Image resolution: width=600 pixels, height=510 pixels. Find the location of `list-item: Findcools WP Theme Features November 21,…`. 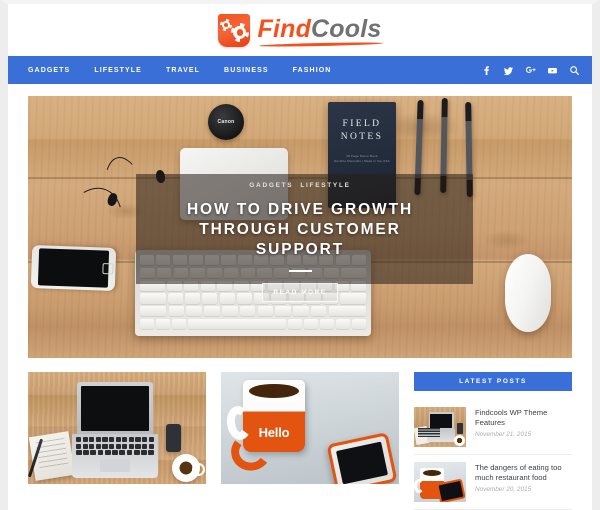

list-item: Findcools WP Theme Features November 21,… is located at coordinates (493, 427).